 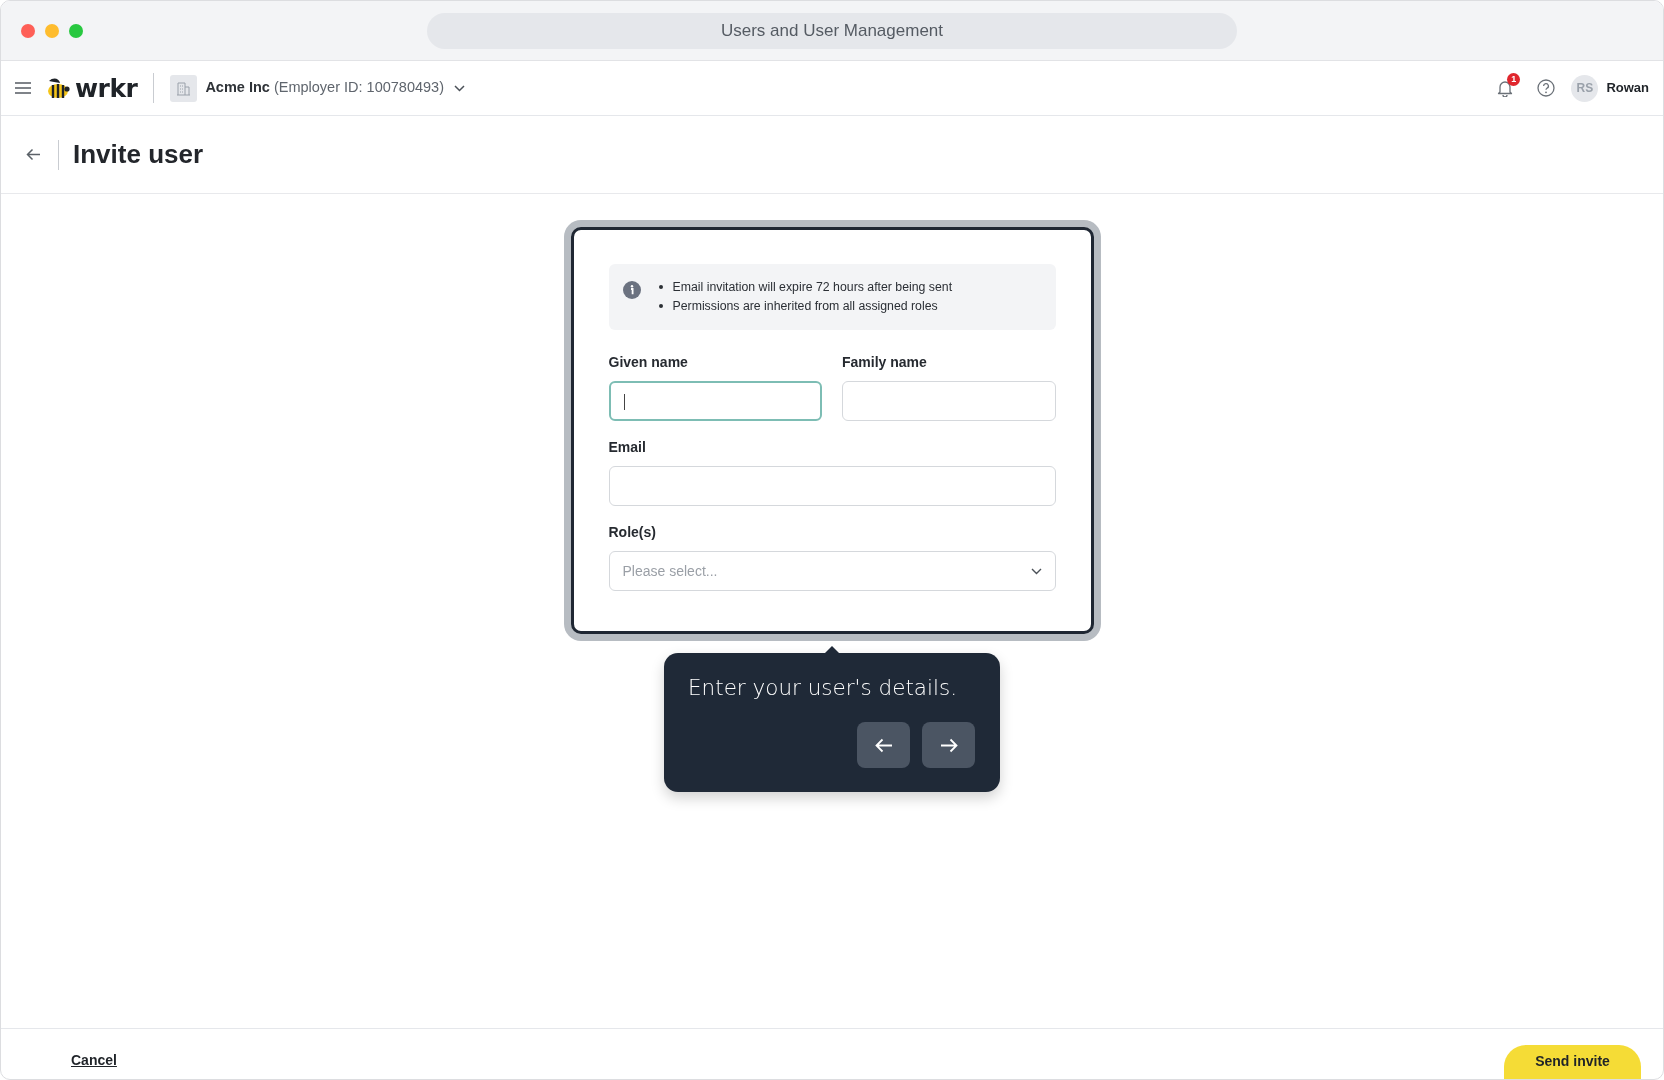 I want to click on bee-logo-icon, so click(x=59, y=88).